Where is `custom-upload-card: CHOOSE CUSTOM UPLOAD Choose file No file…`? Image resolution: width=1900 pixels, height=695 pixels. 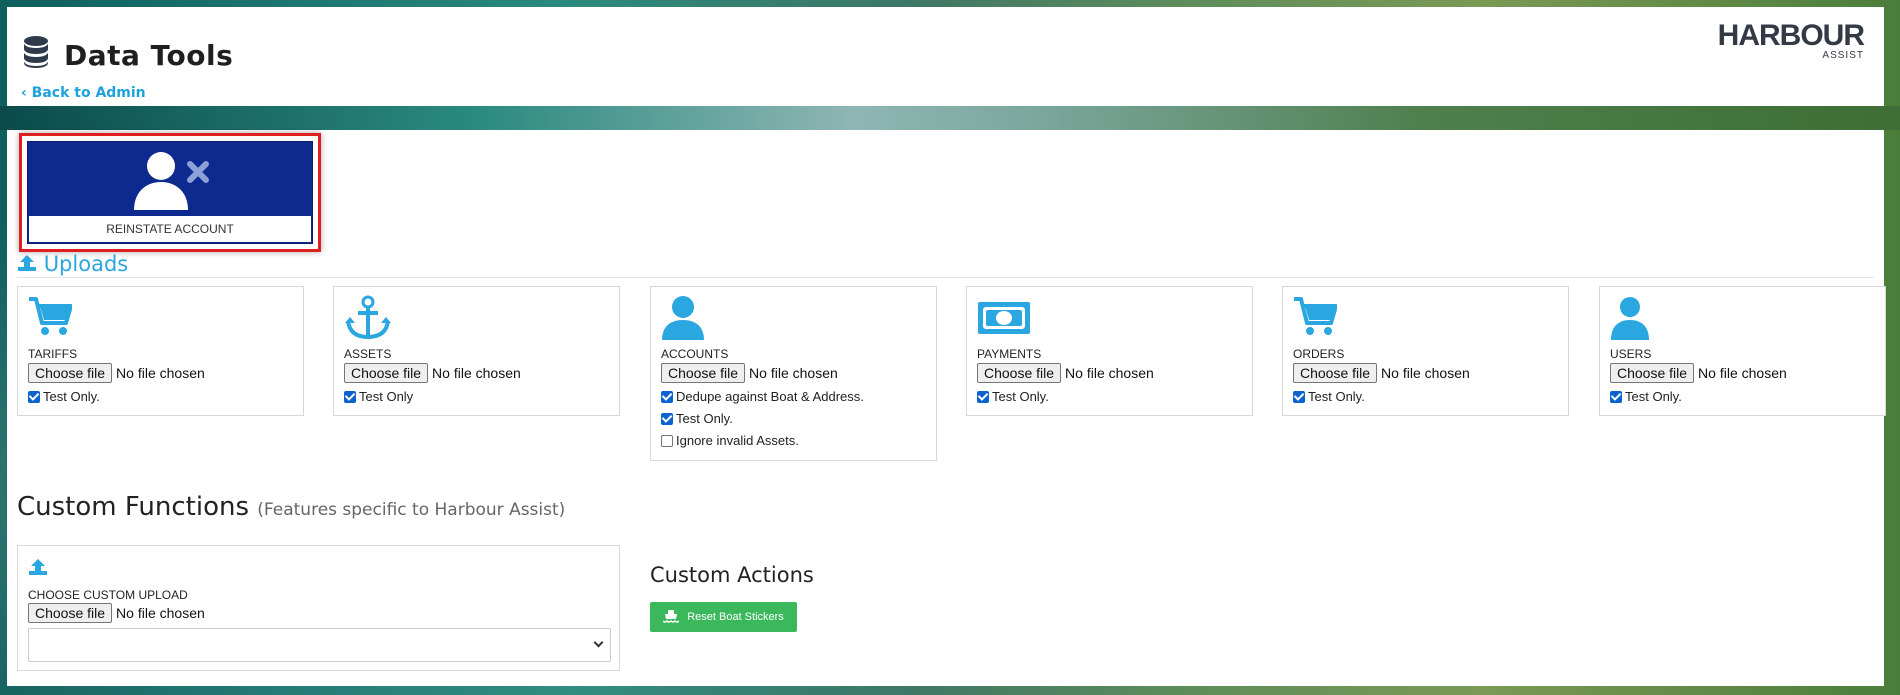
custom-upload-card: CHOOSE CUSTOM UPLOAD Choose file No file… is located at coordinates (318, 608).